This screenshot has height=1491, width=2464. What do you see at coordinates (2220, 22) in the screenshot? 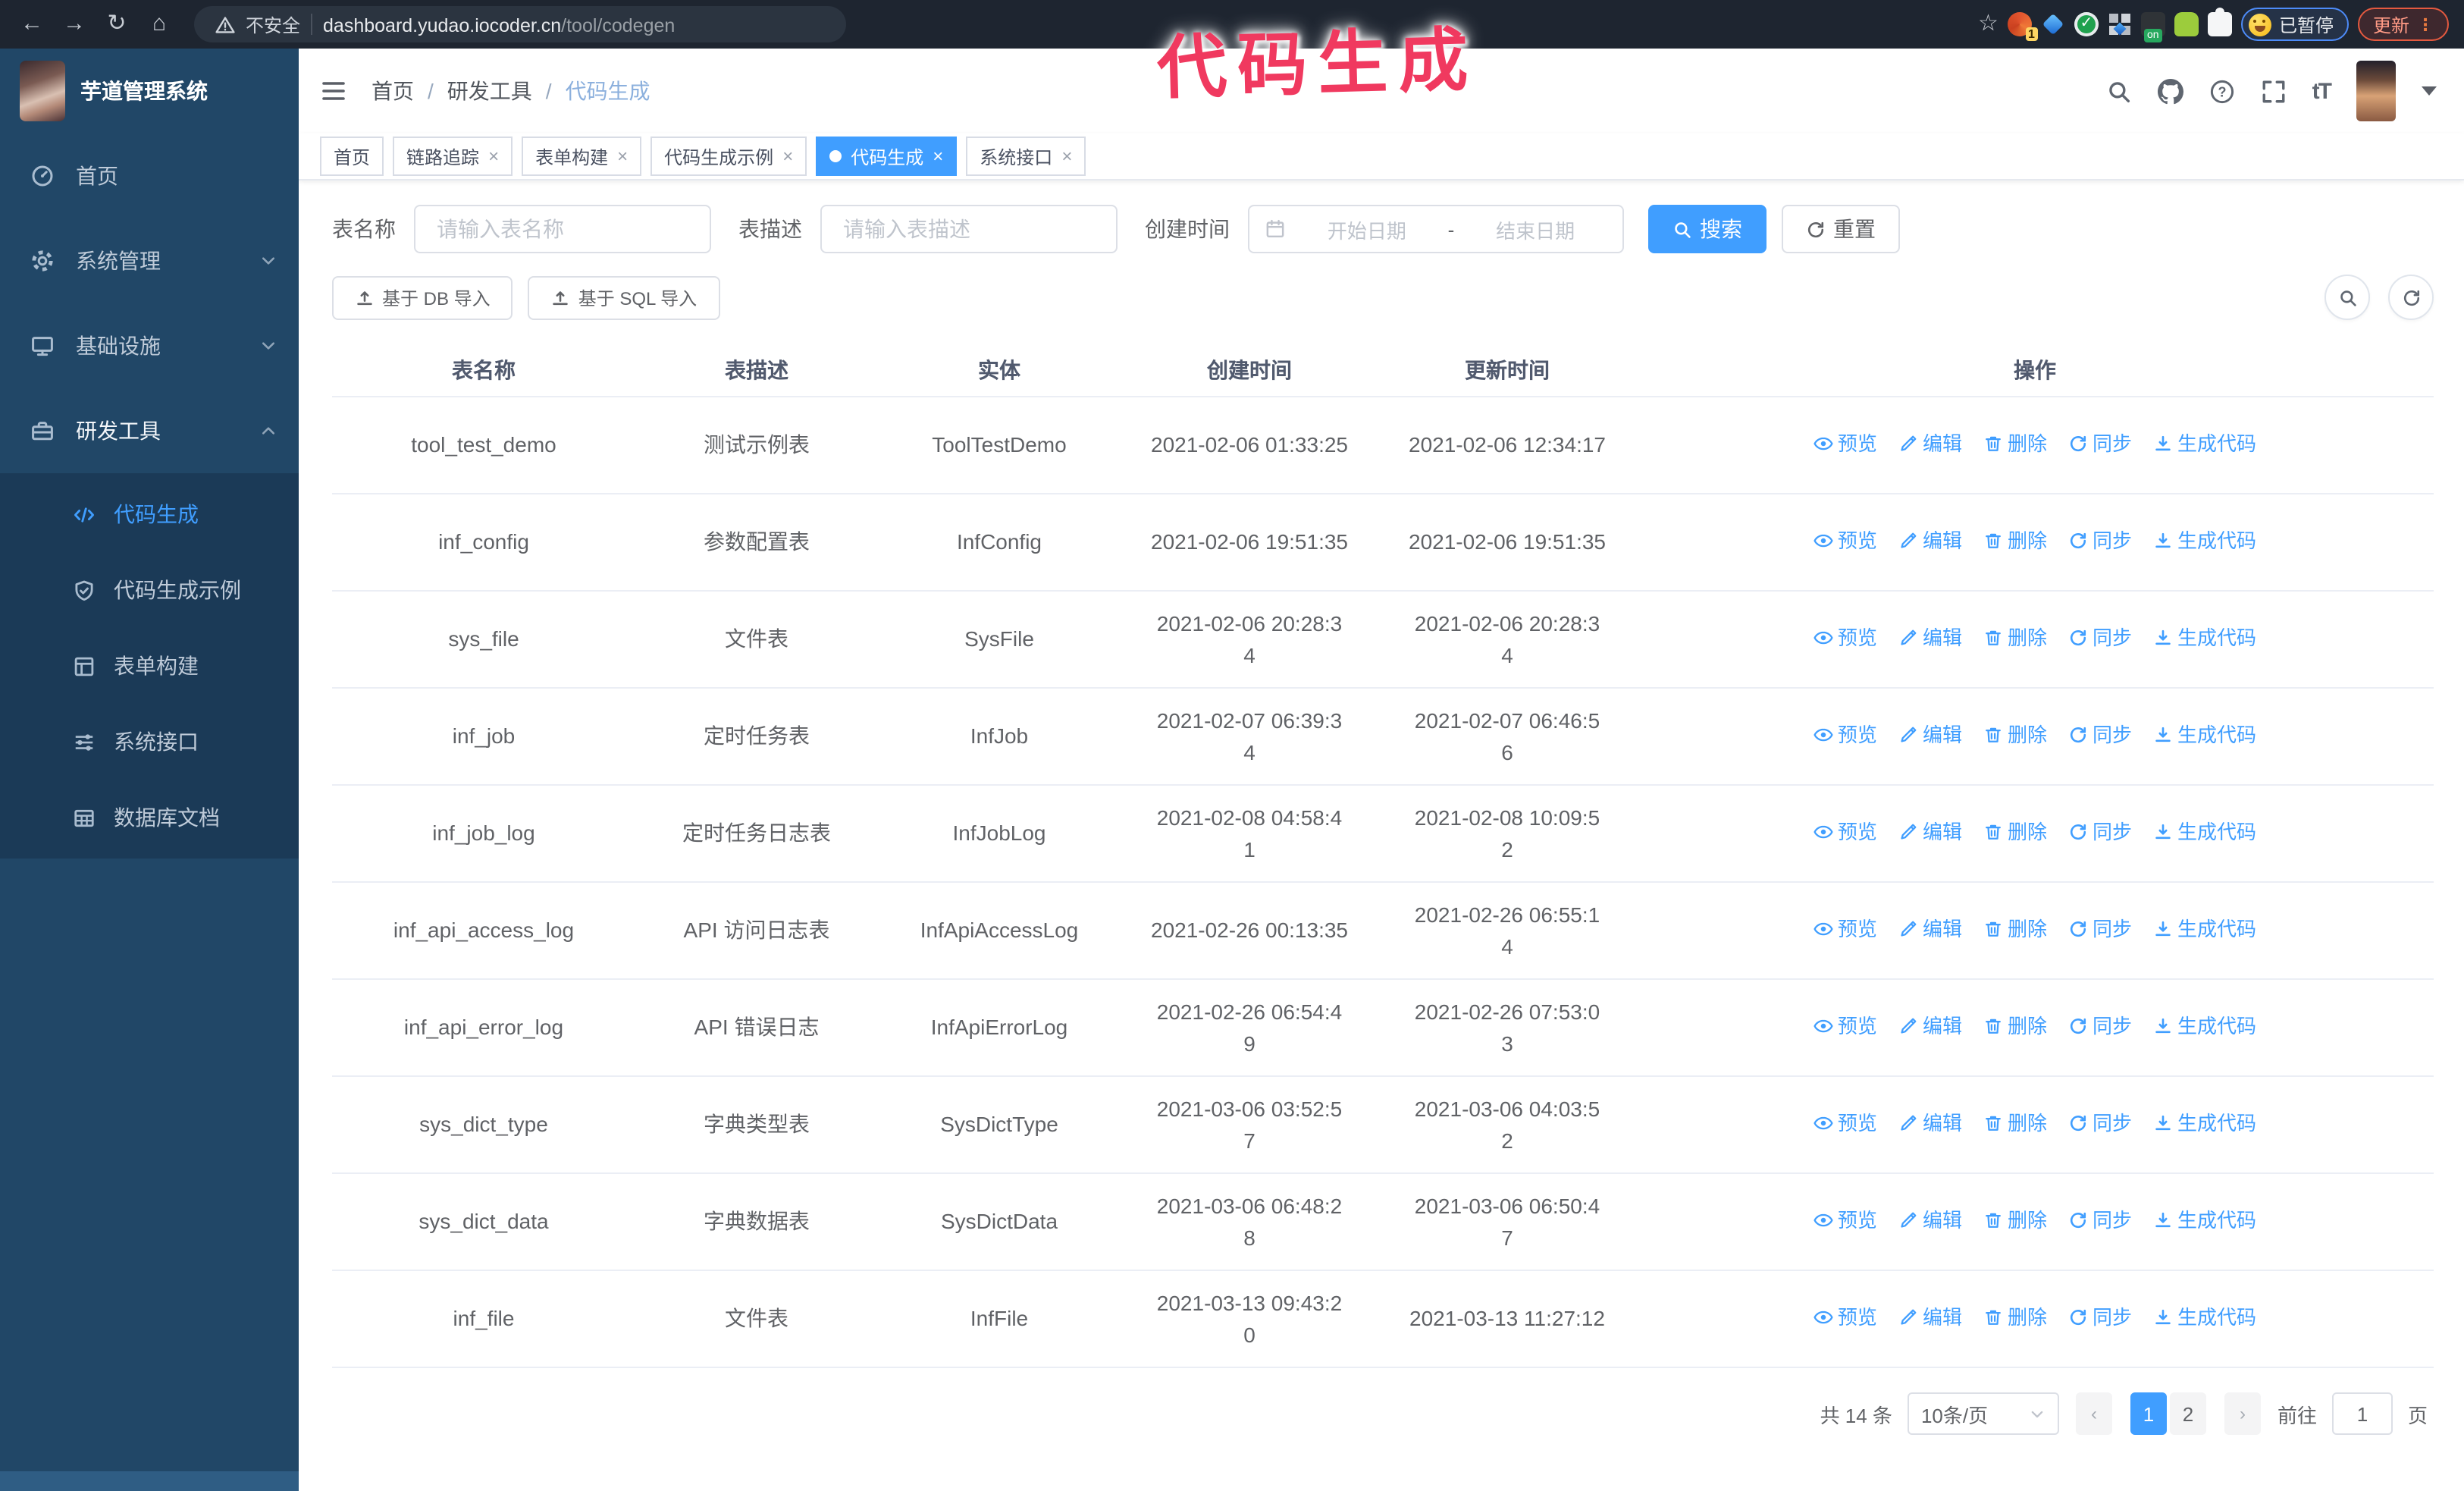
I see `extension-puzzle-icon` at bounding box center [2220, 22].